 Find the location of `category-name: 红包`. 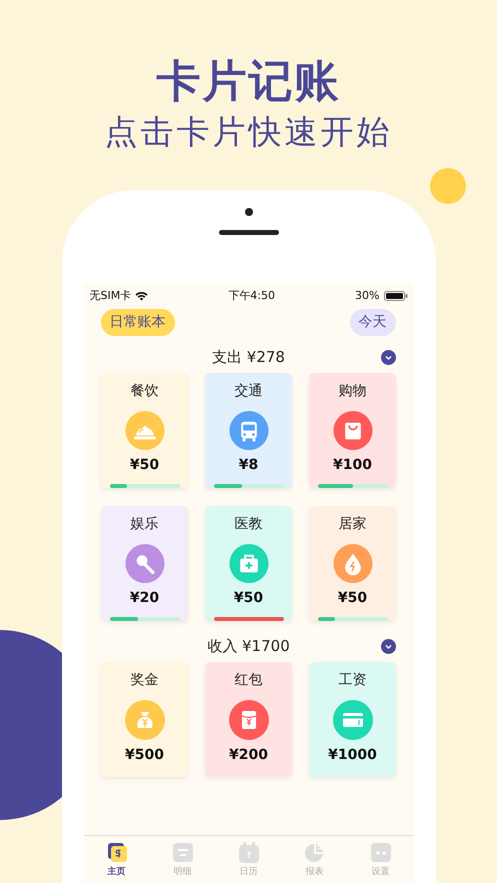

category-name: 红包 is located at coordinates (248, 679).